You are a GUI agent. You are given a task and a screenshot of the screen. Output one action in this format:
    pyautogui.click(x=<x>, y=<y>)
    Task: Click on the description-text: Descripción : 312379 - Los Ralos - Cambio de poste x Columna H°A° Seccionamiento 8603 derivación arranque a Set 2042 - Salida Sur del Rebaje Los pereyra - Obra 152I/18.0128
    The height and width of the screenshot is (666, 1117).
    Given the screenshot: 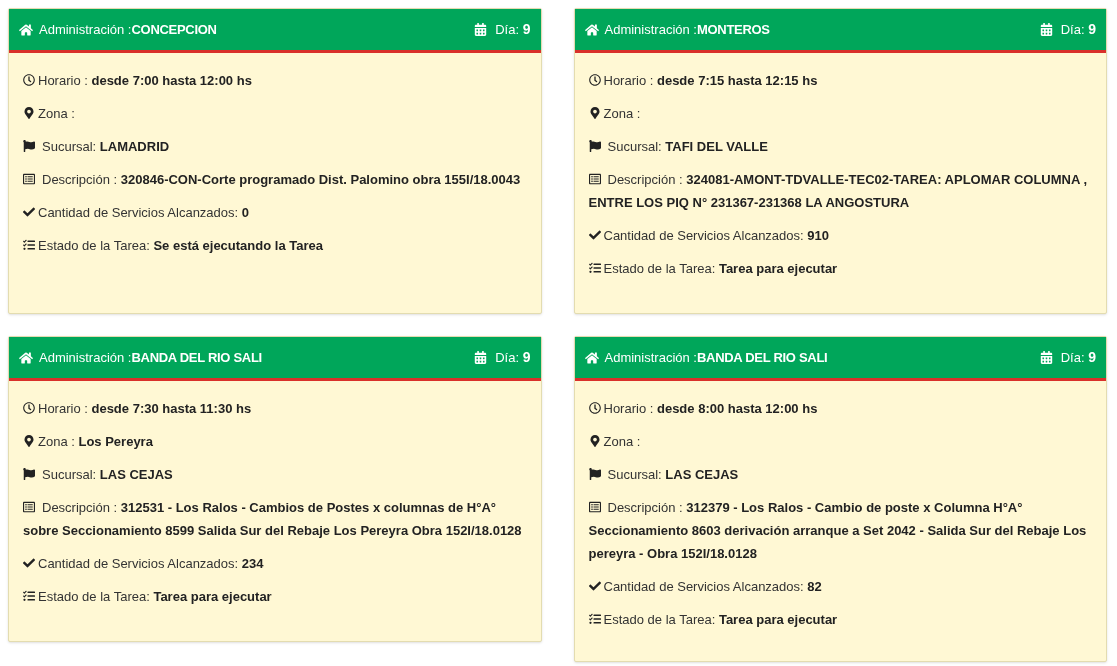 What is the action you would take?
    pyautogui.click(x=838, y=531)
    